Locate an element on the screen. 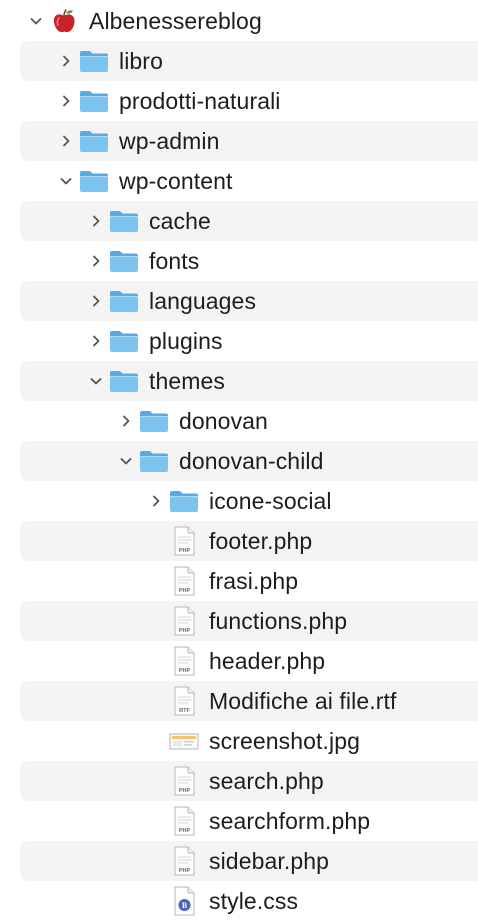 The width and height of the screenshot is (478, 920). item-label: footer.php is located at coordinates (261, 540).